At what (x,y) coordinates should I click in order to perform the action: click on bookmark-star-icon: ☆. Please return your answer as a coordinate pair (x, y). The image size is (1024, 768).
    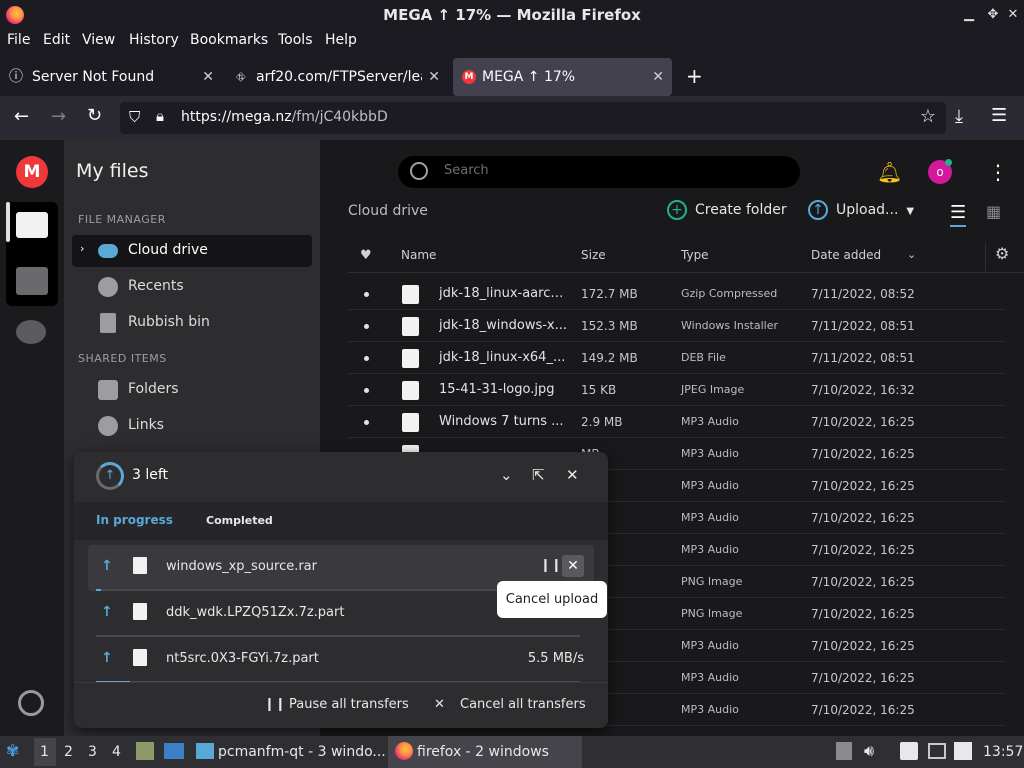
    Looking at the image, I should click on (928, 116).